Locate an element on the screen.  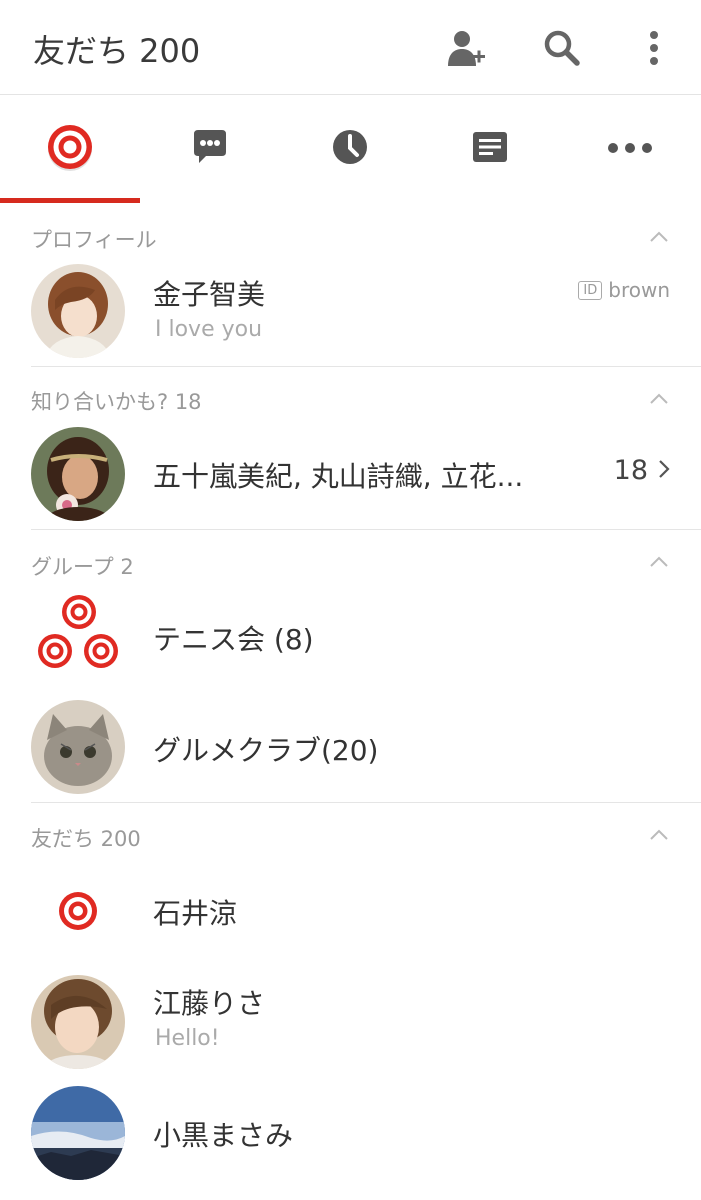
profile-status: I love you is located at coordinates (209, 329).